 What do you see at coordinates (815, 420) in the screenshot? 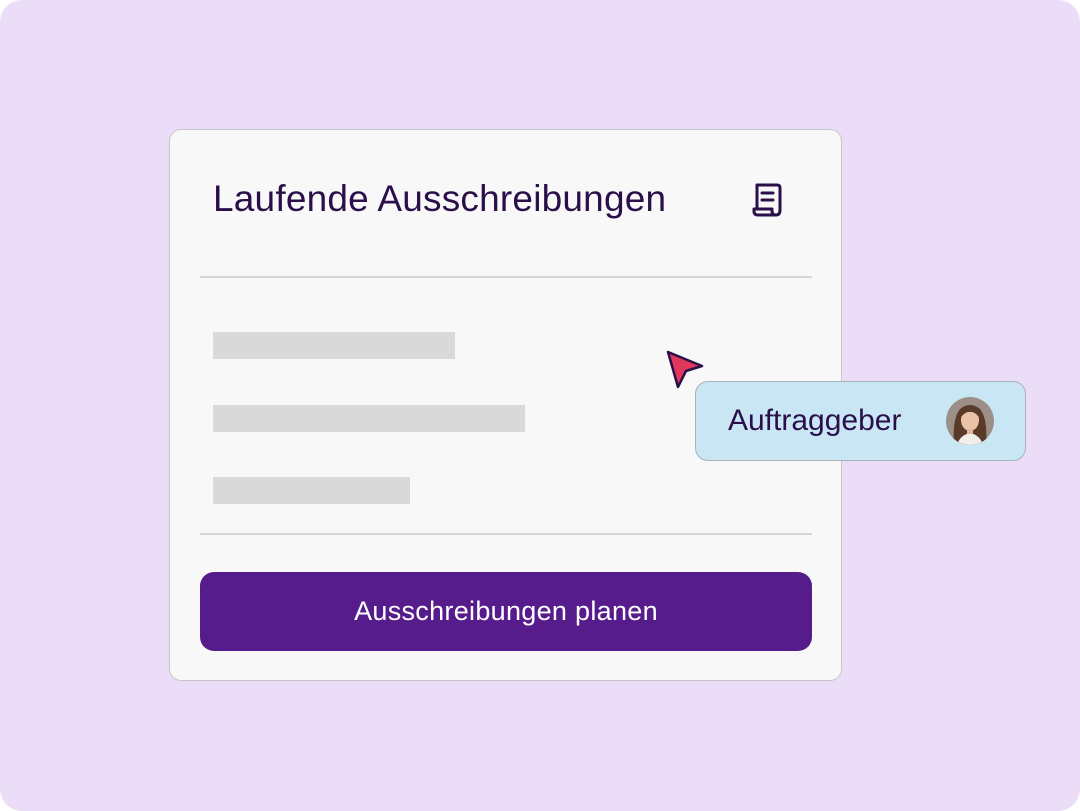
I see `role-label: Auftraggeber` at bounding box center [815, 420].